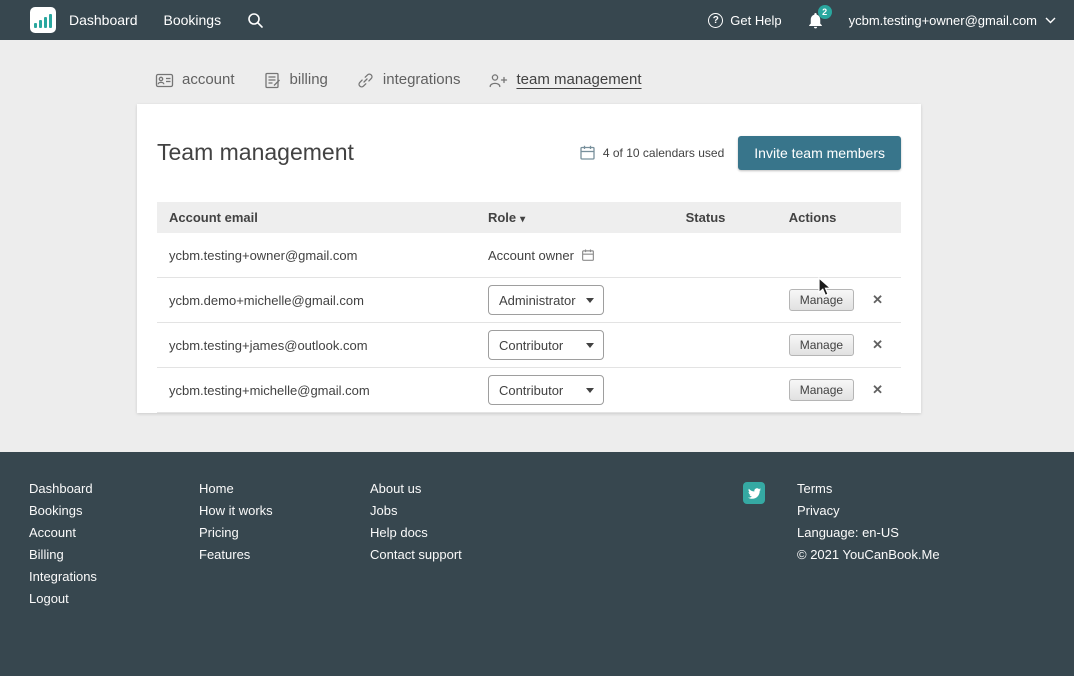 The height and width of the screenshot is (676, 1074). Describe the element at coordinates (255, 152) in the screenshot. I see `page-title: Team management` at that location.